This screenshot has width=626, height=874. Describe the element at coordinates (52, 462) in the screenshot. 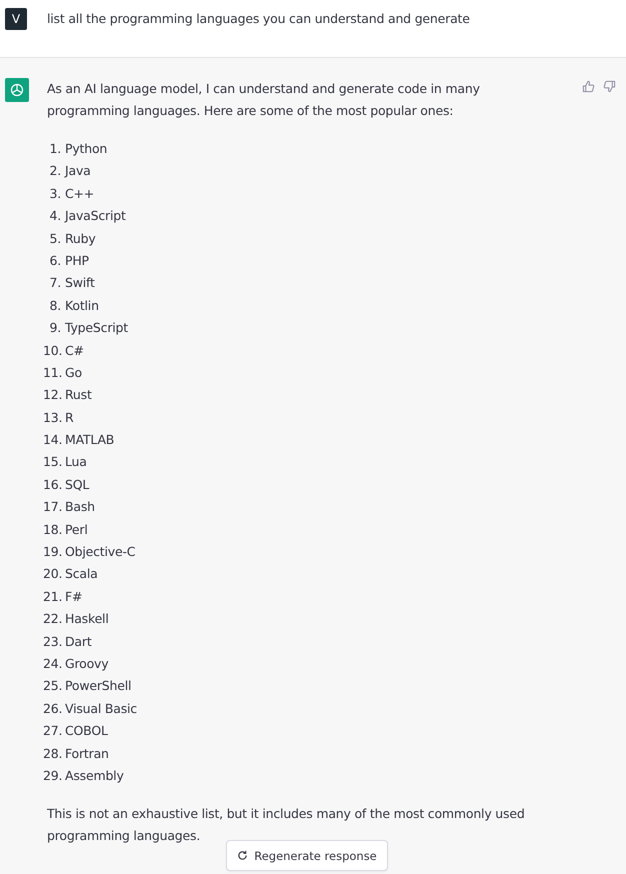

I see `list-number: 15.` at that location.